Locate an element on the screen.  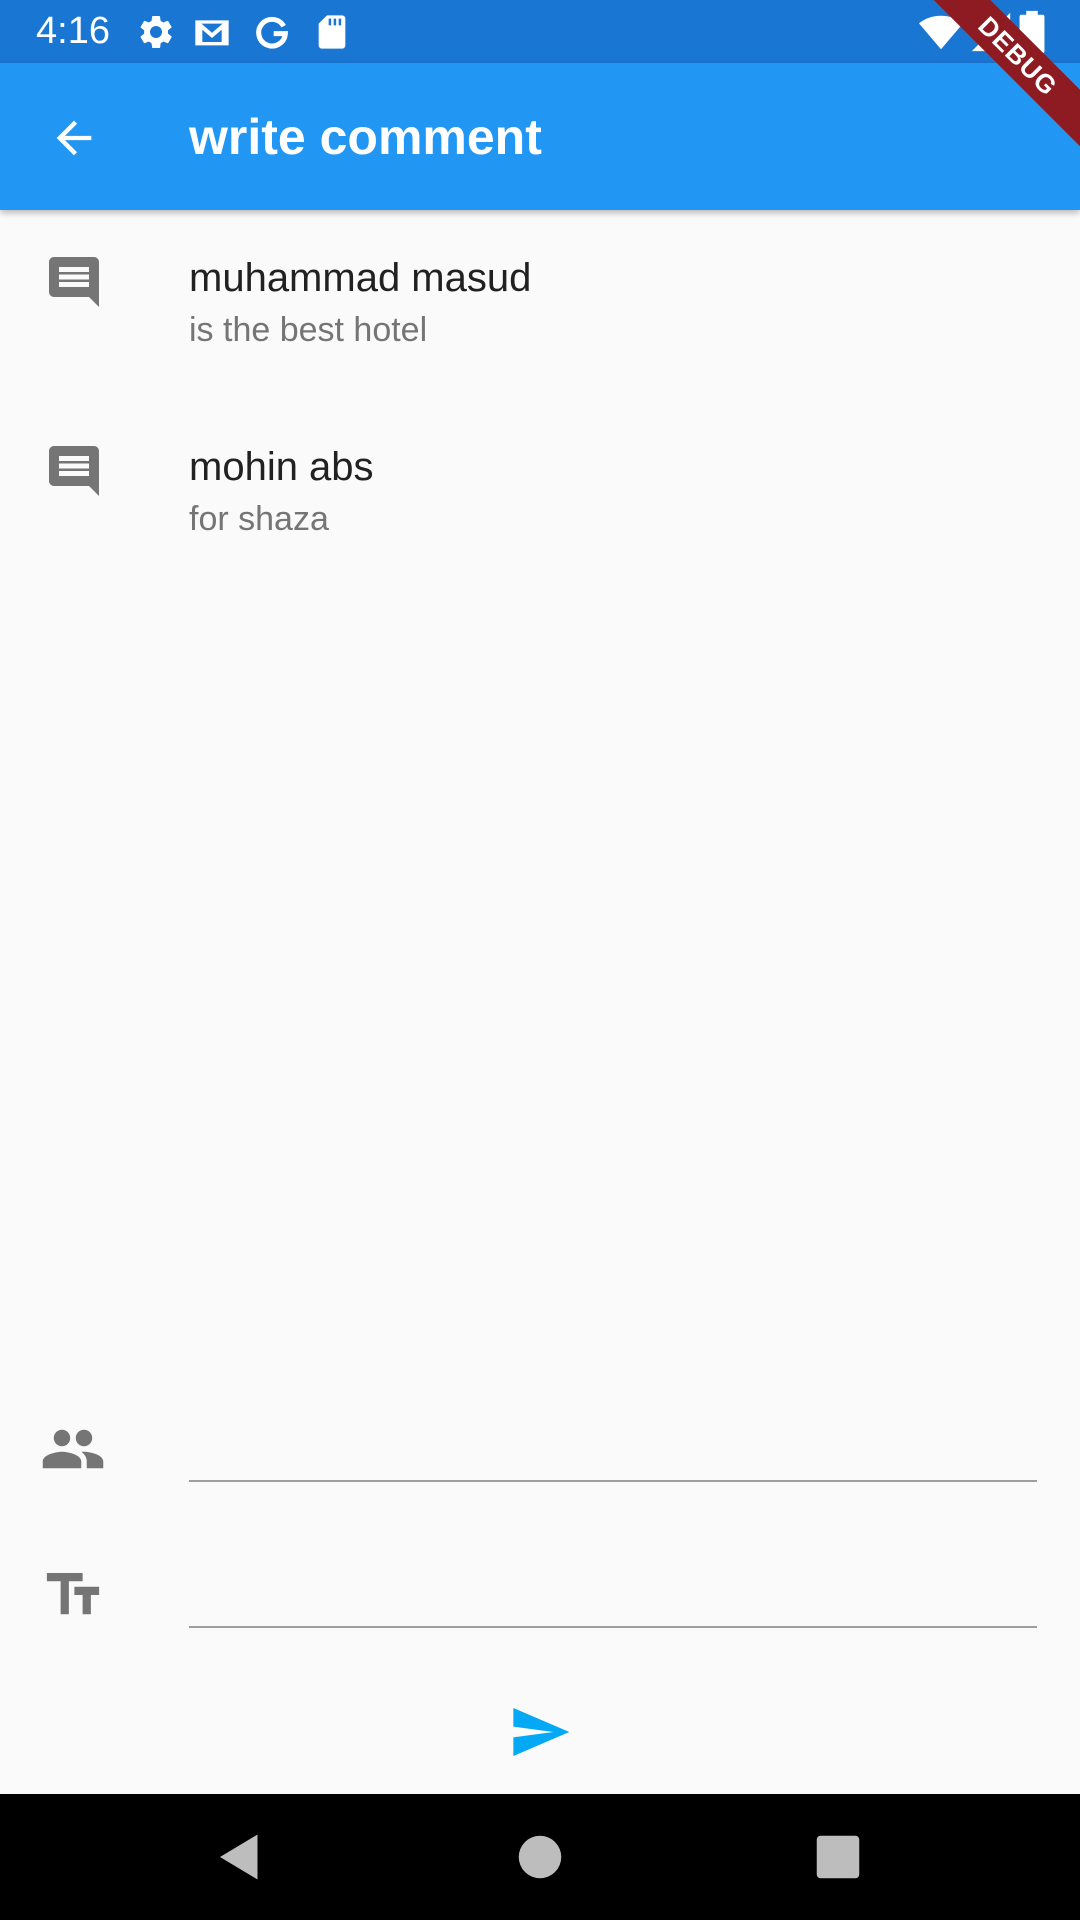
comment-row is located at coordinates (540, 1606).